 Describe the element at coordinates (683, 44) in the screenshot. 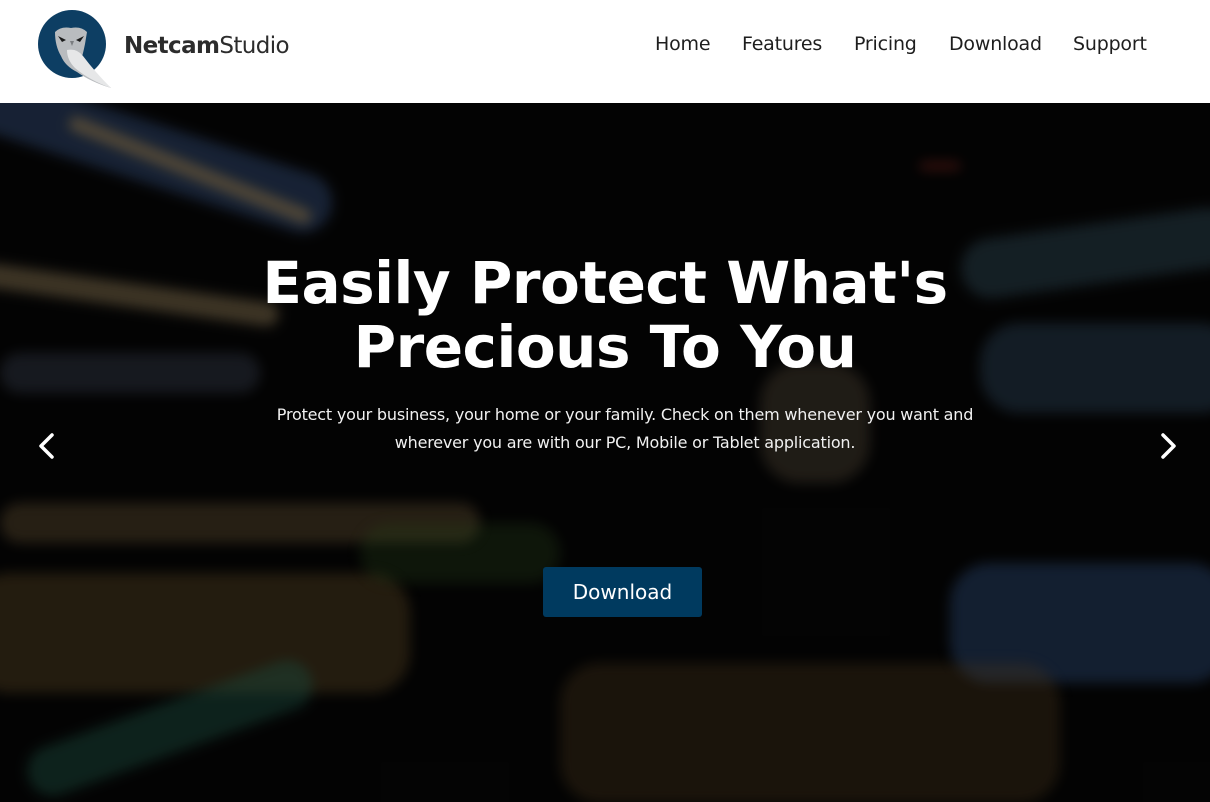

I see `nav-home: Home` at that location.